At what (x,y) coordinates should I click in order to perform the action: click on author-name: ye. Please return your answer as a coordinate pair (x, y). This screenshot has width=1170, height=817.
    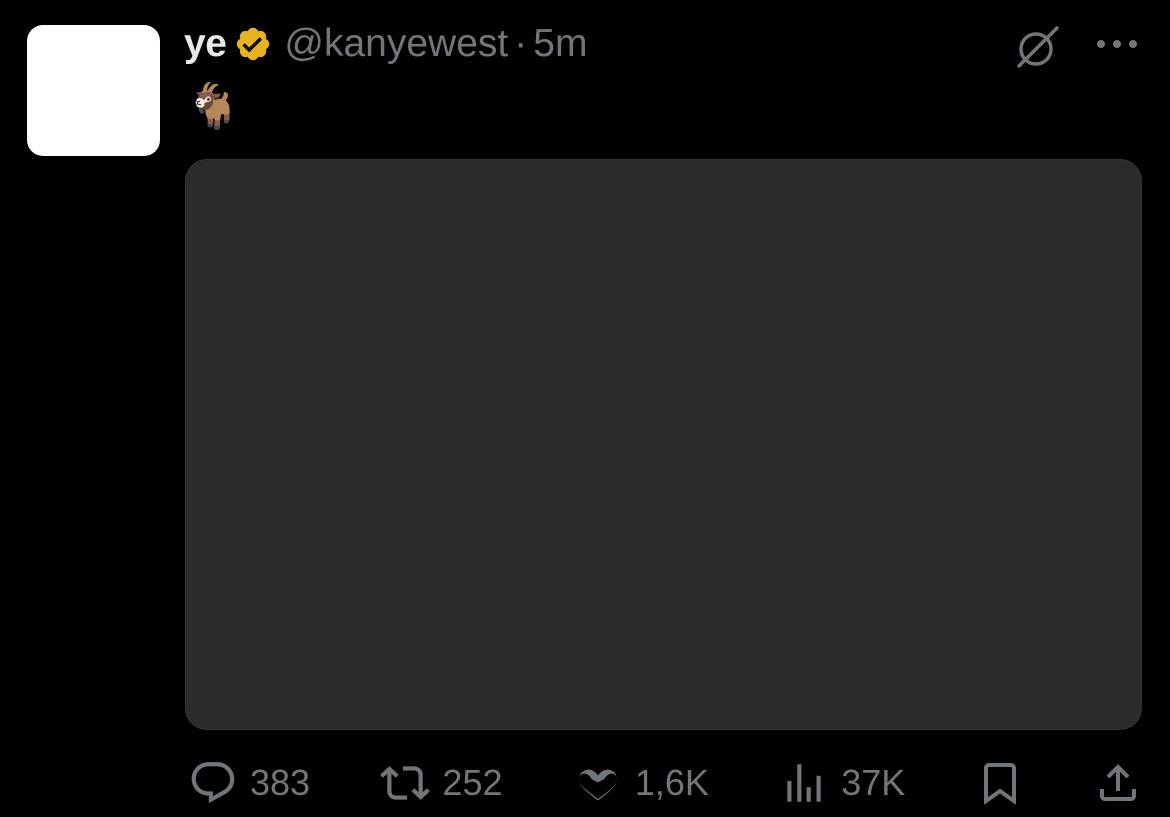
    Looking at the image, I should click on (205, 44).